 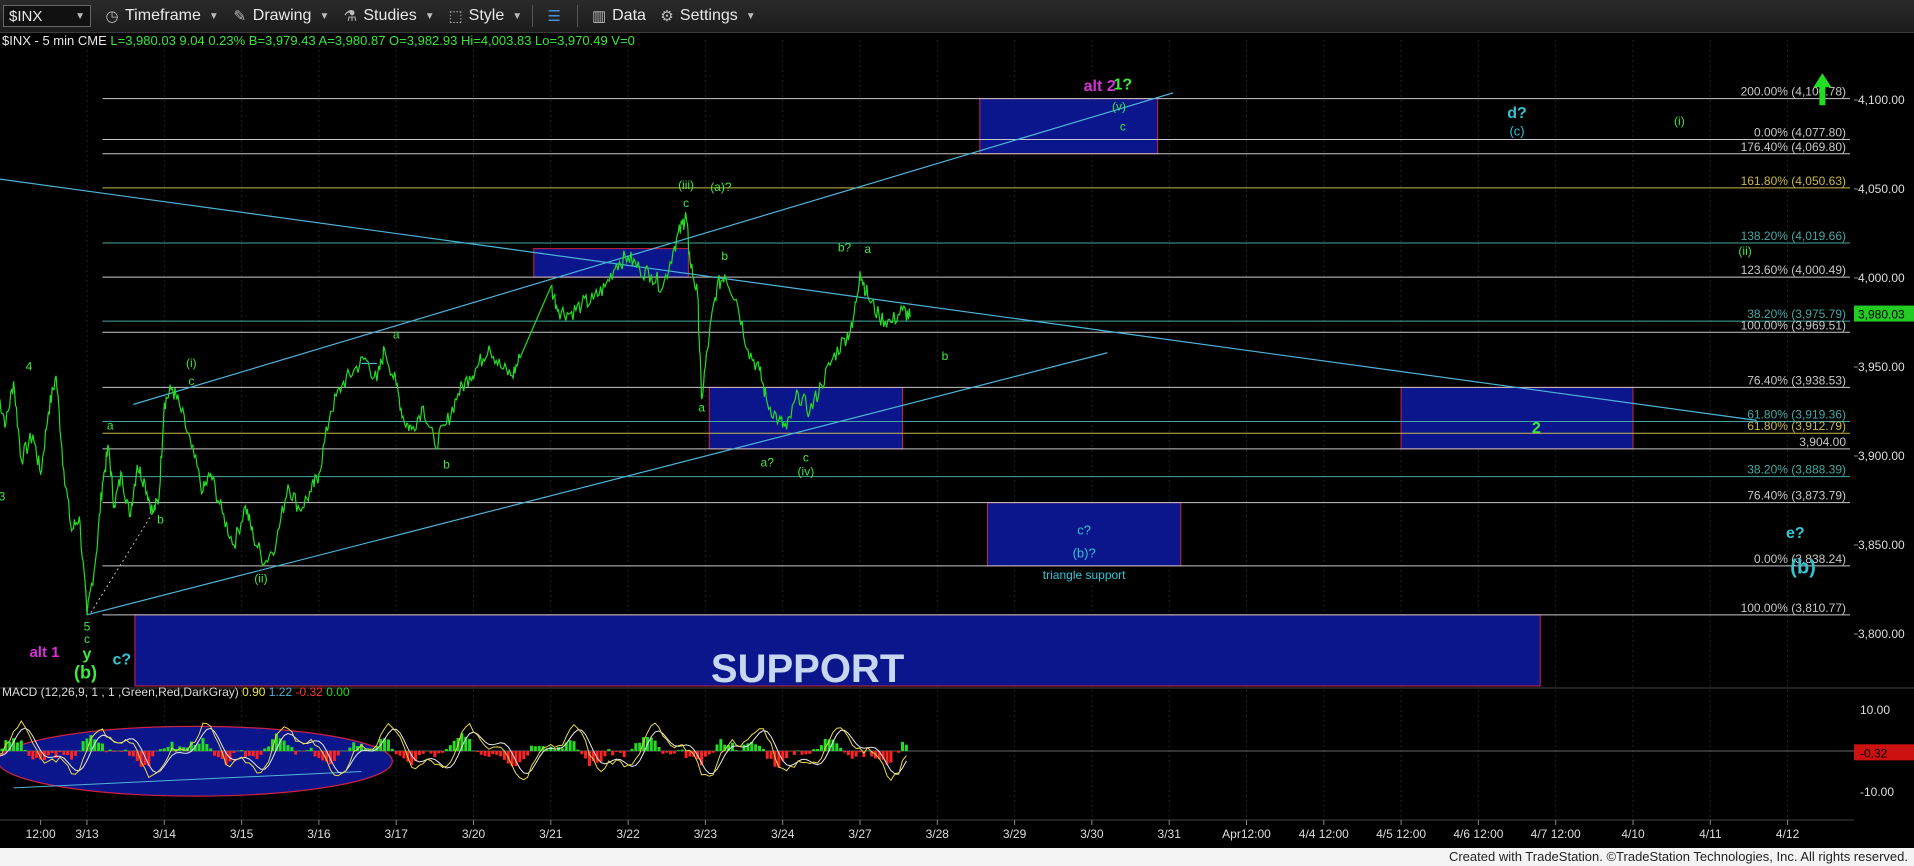 I want to click on macd-value: 0.90, so click(x=255, y=692).